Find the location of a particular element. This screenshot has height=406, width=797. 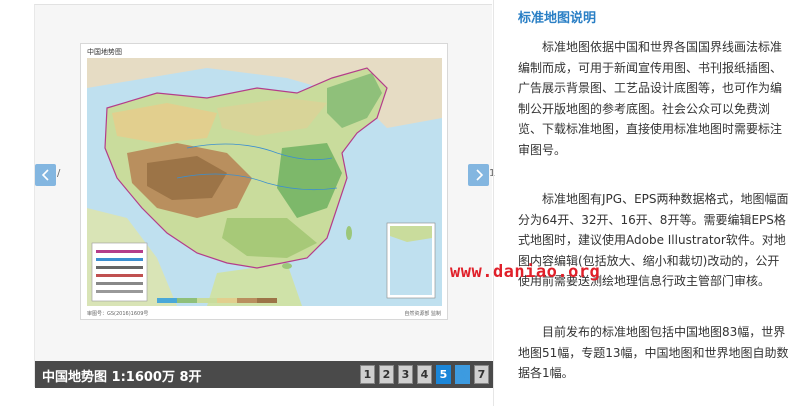

chevron-left-icon is located at coordinates (45, 175).